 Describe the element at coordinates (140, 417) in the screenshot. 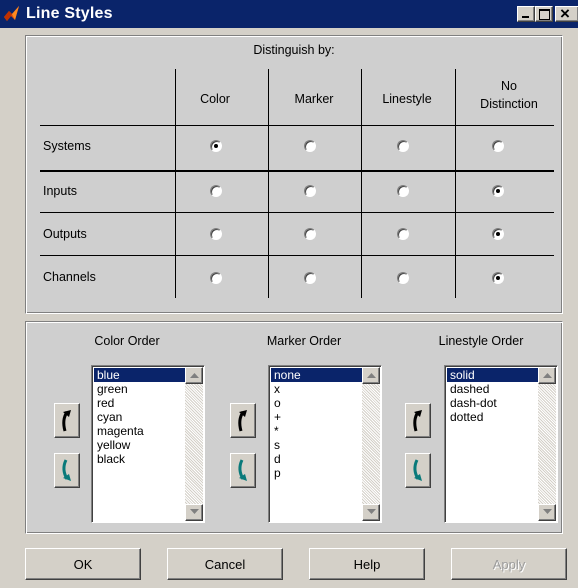

I see `list-item: cyan` at that location.